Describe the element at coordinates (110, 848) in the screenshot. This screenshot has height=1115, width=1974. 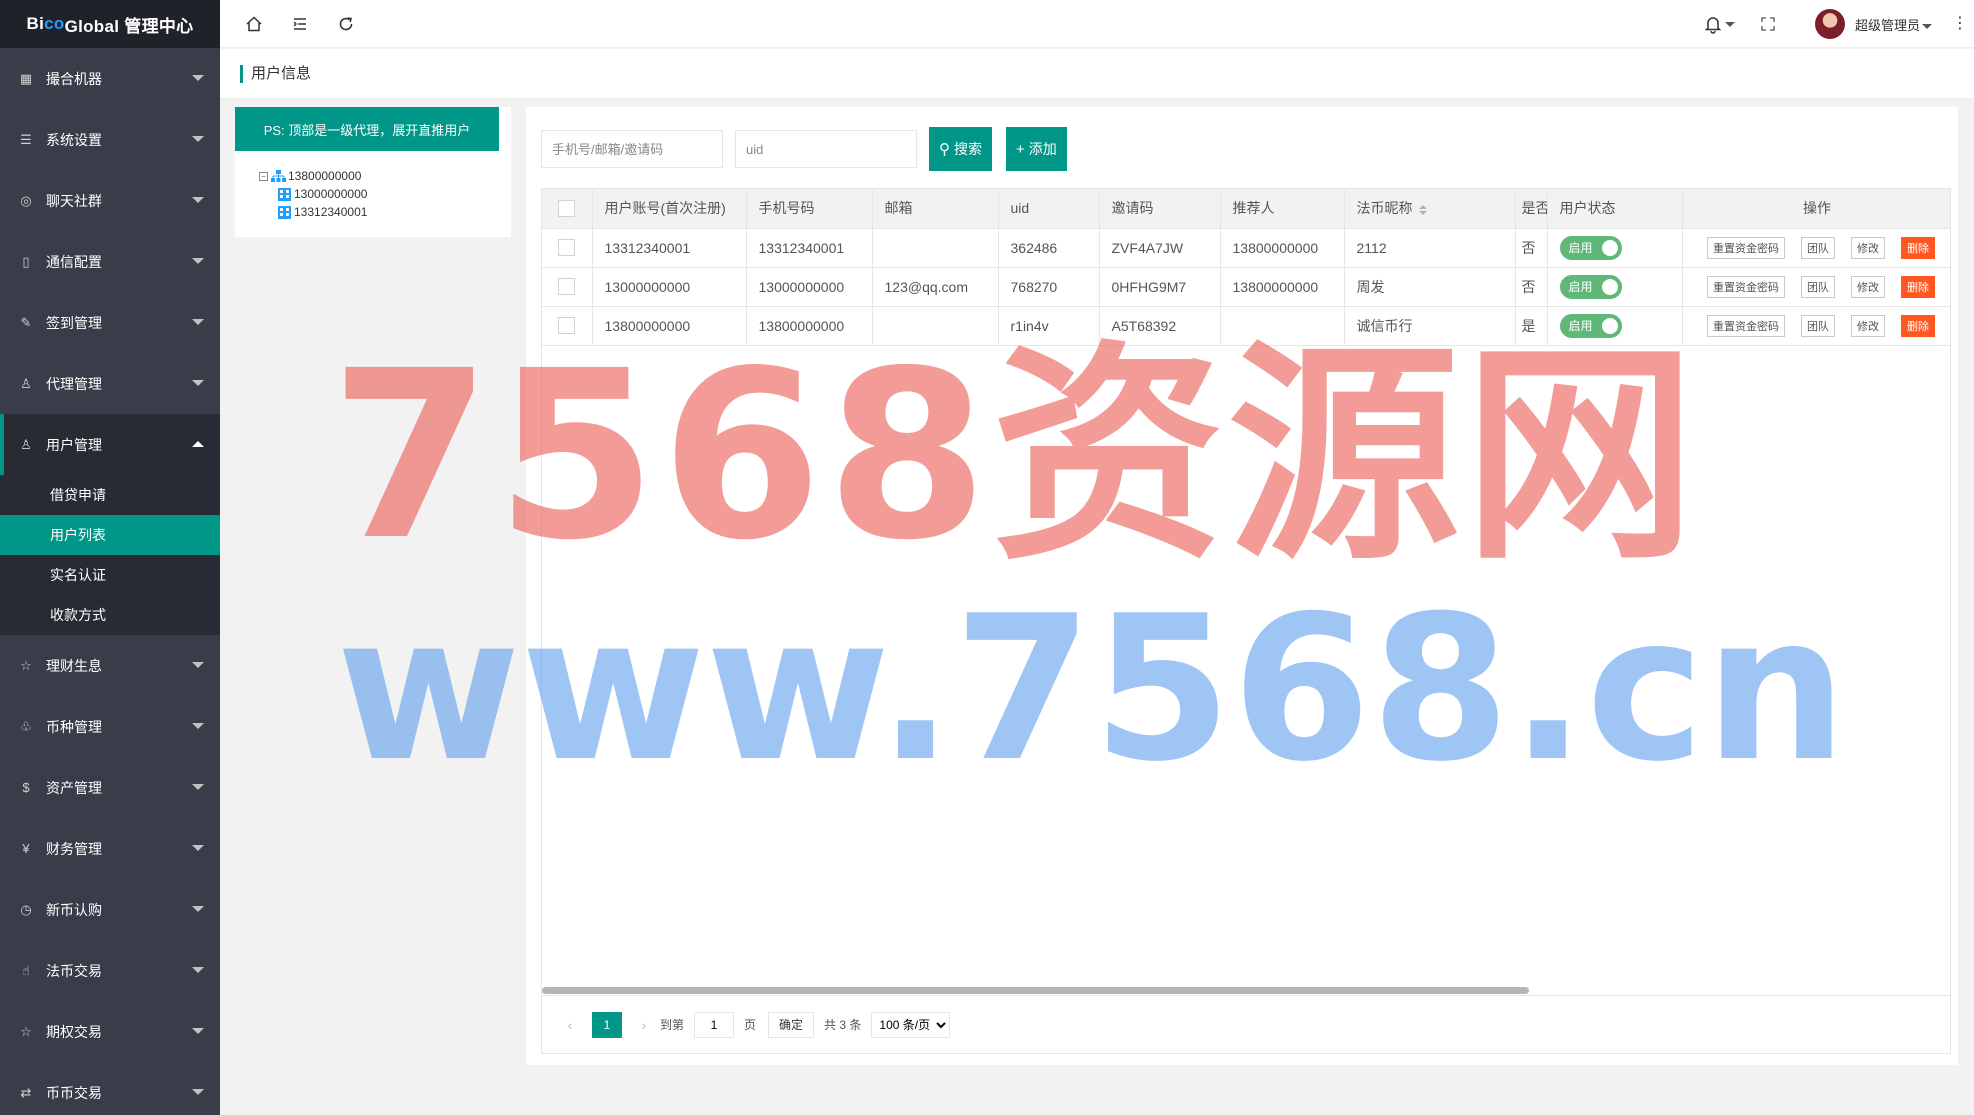
I see `sidebar-item-finance: ¥ 财务管理` at that location.